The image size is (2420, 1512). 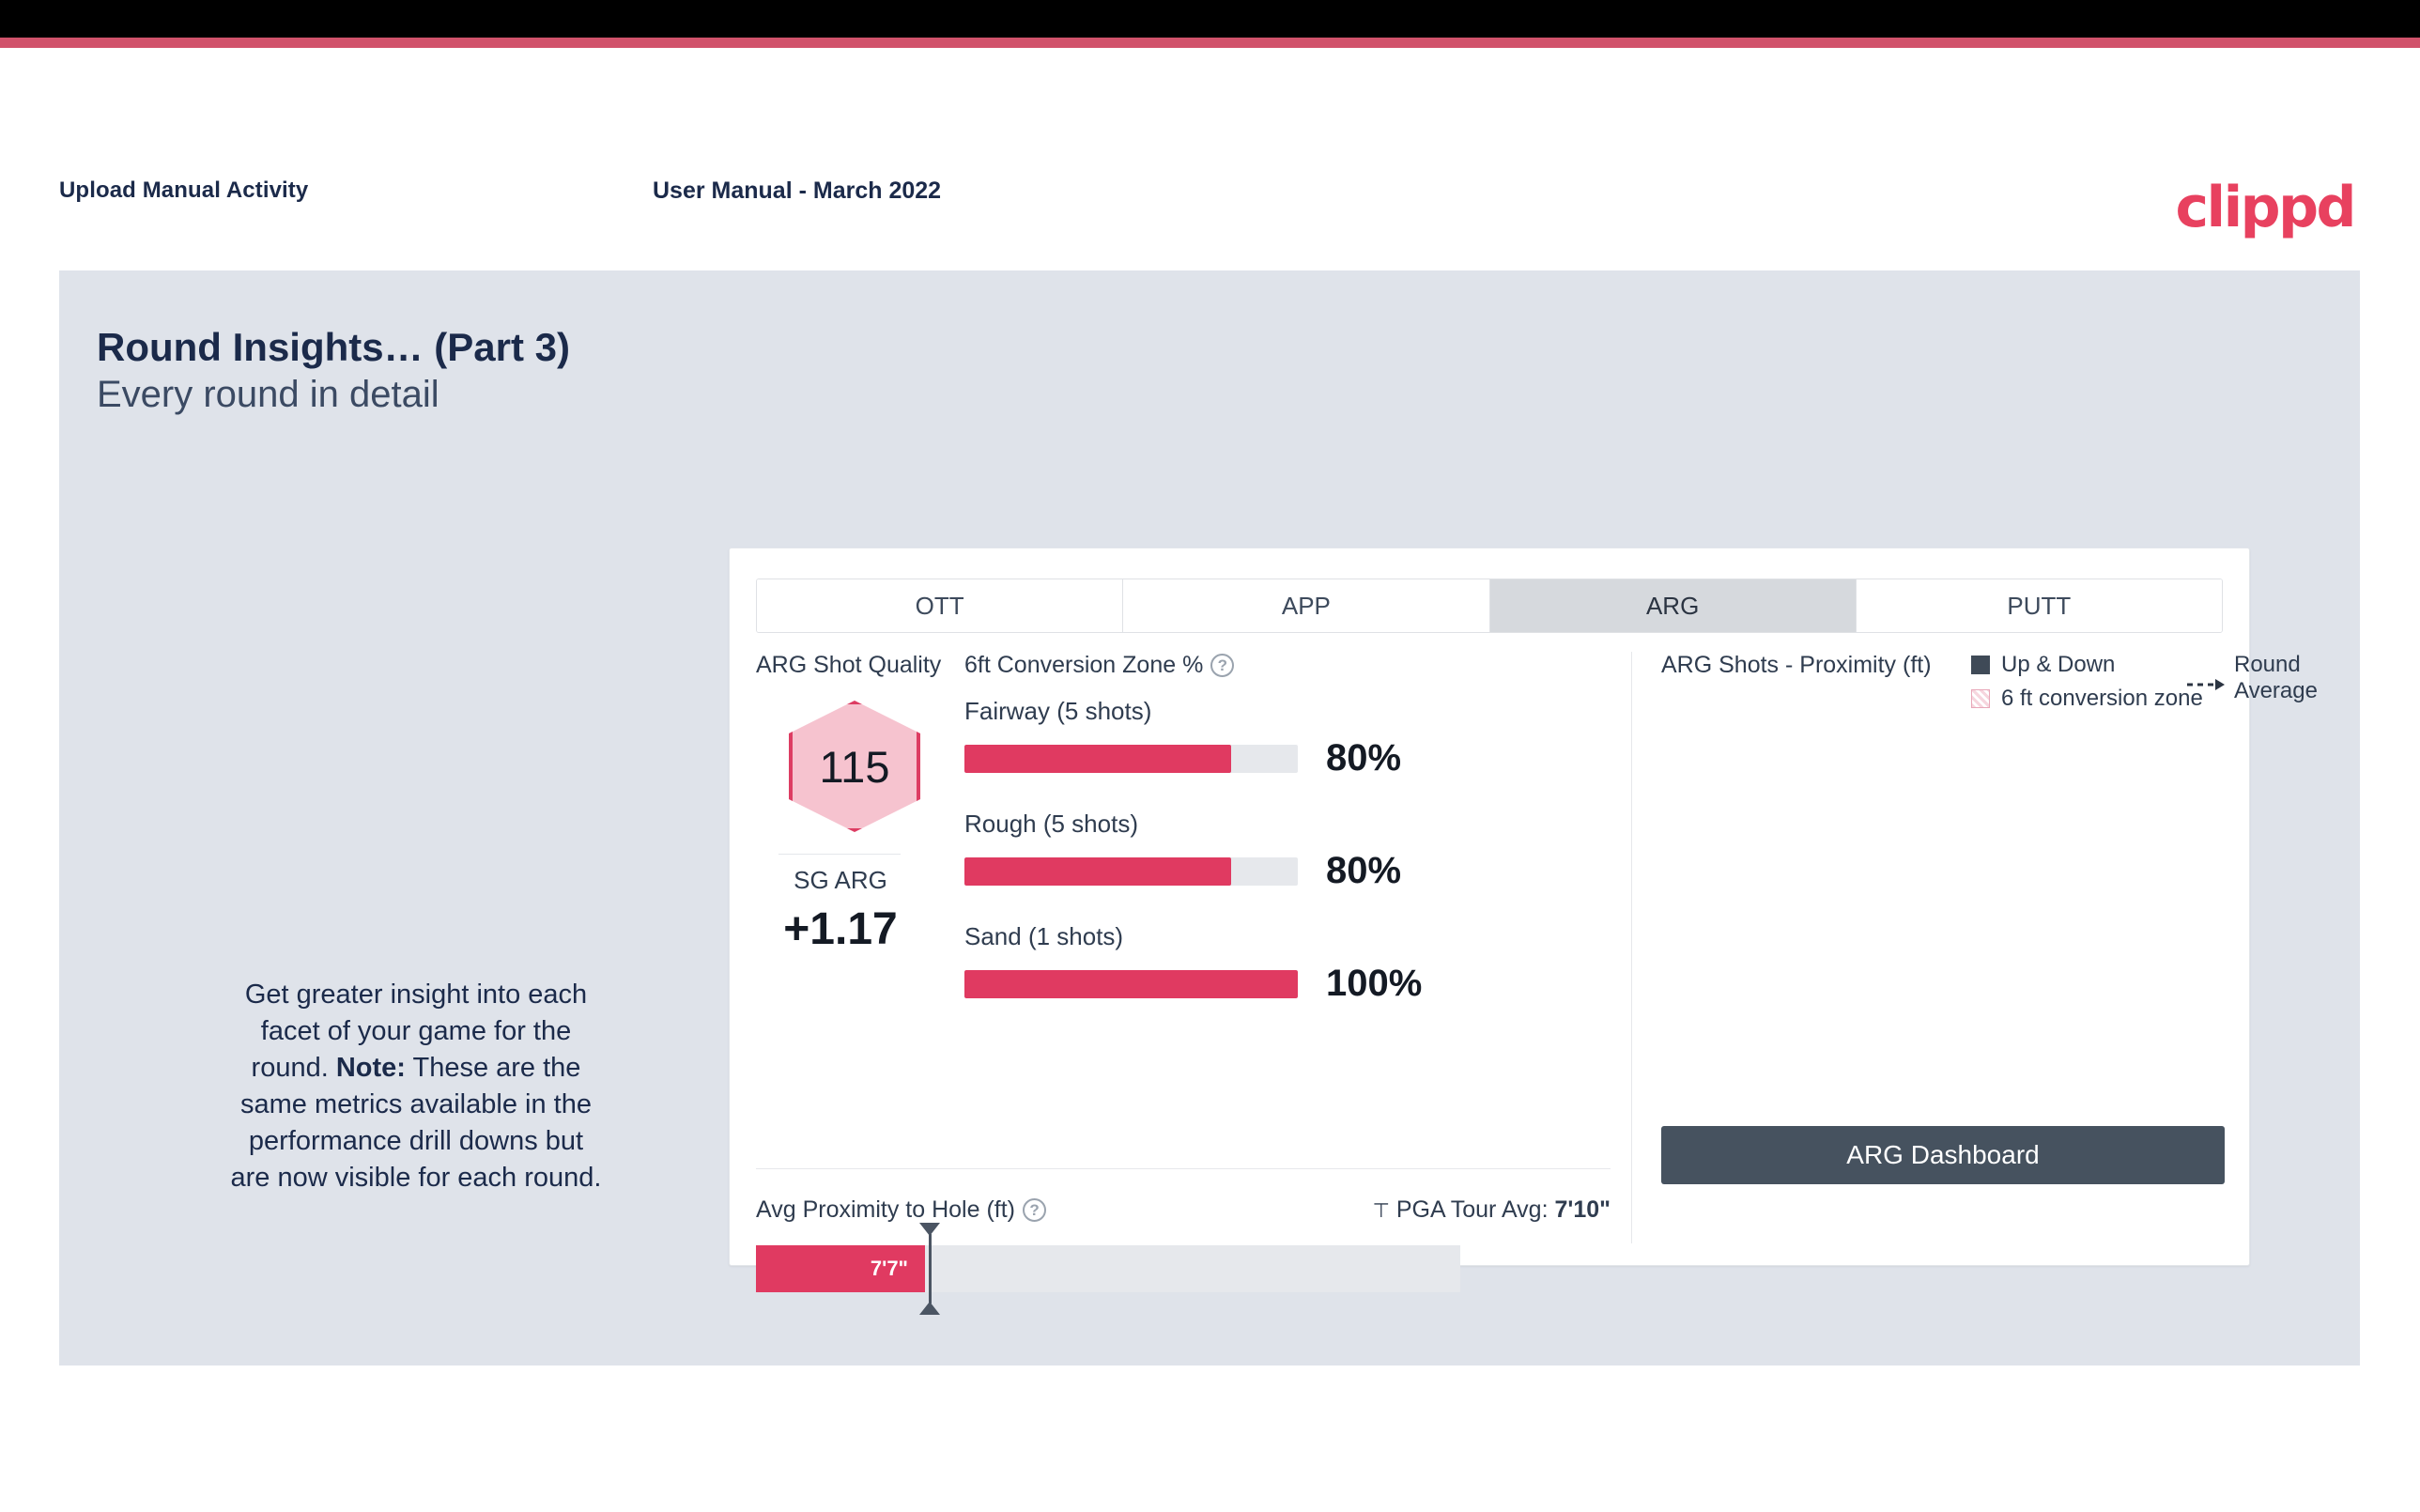 I want to click on page-subtitle: Every round in detail, so click(x=268, y=394).